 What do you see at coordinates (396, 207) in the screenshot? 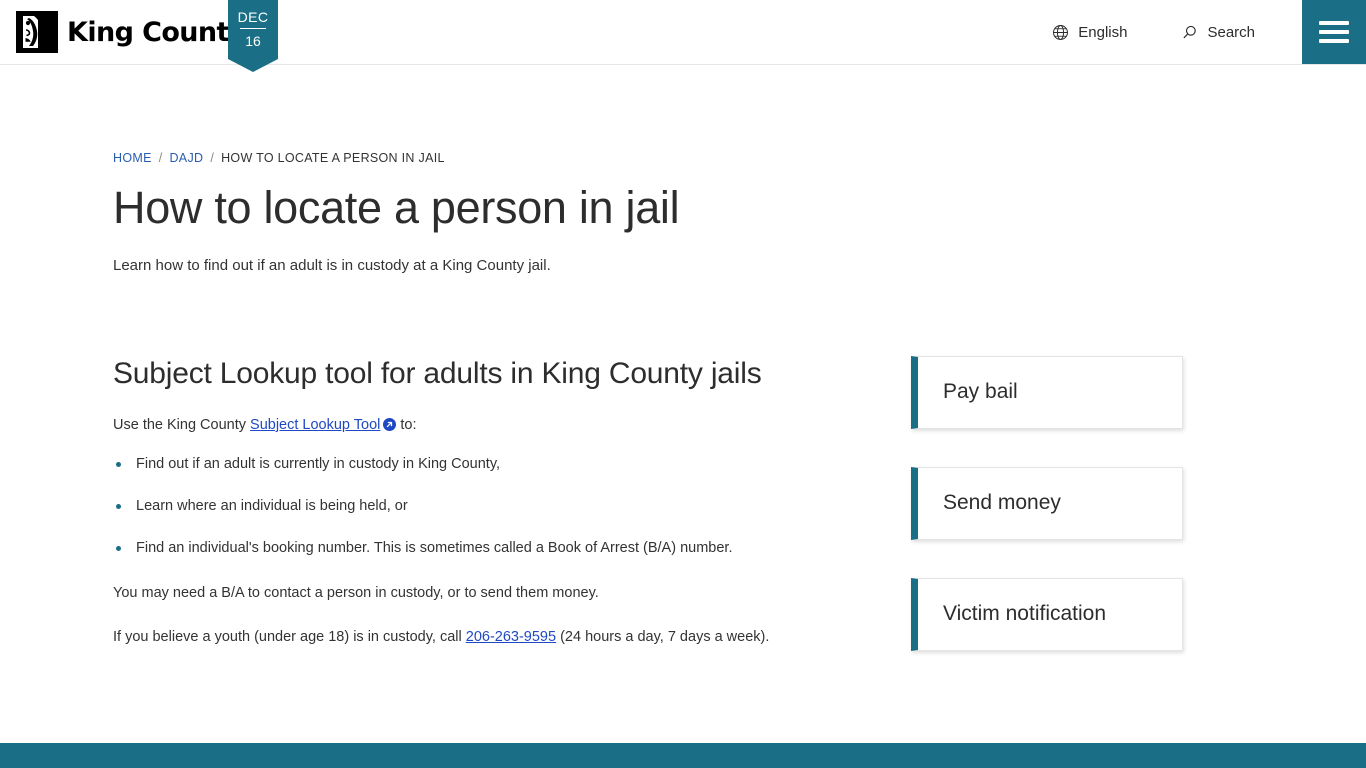
I see `page-title: How to locate a person in jail` at bounding box center [396, 207].